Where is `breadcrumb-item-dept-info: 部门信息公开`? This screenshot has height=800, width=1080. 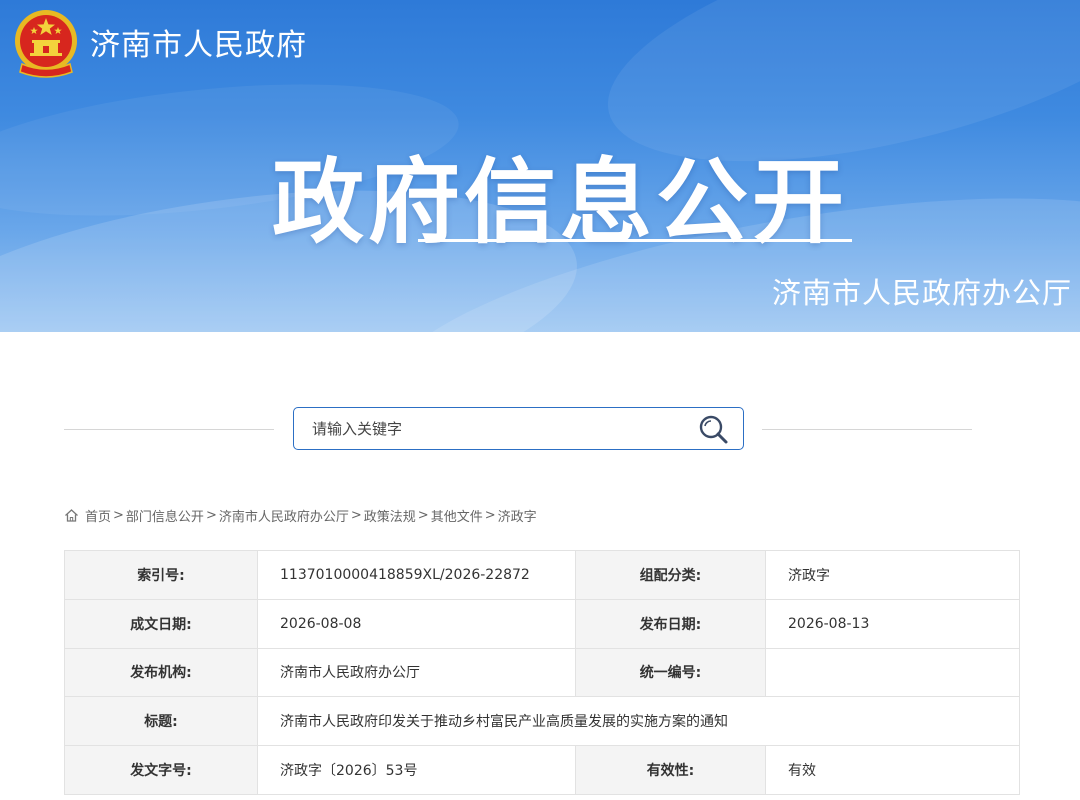 breadcrumb-item-dept-info: 部门信息公开 is located at coordinates (165, 515).